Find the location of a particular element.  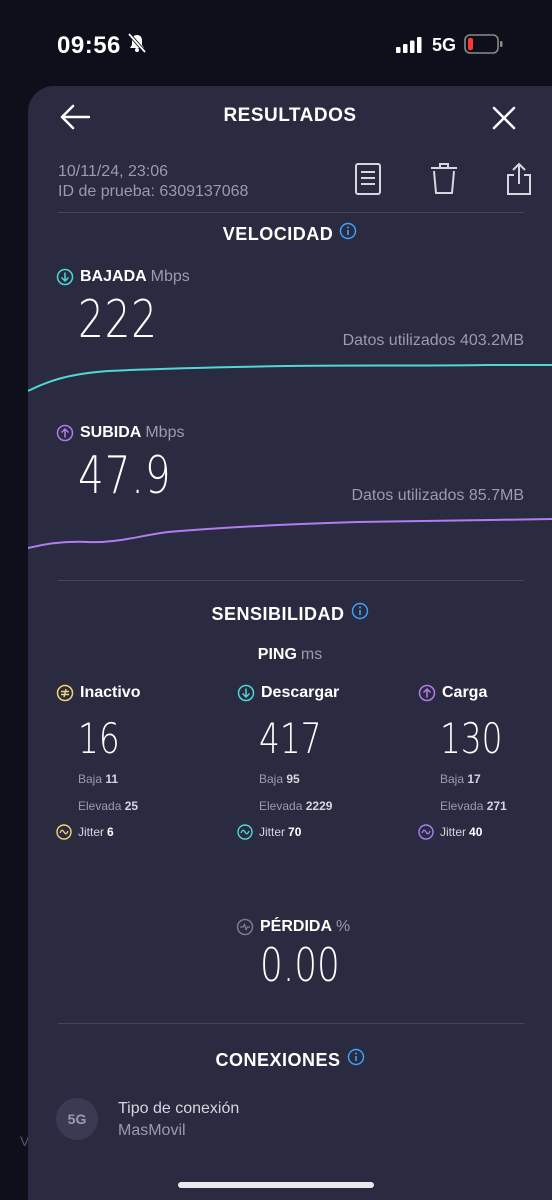

ping-idle-low: Baja 11 is located at coordinates (98, 779).